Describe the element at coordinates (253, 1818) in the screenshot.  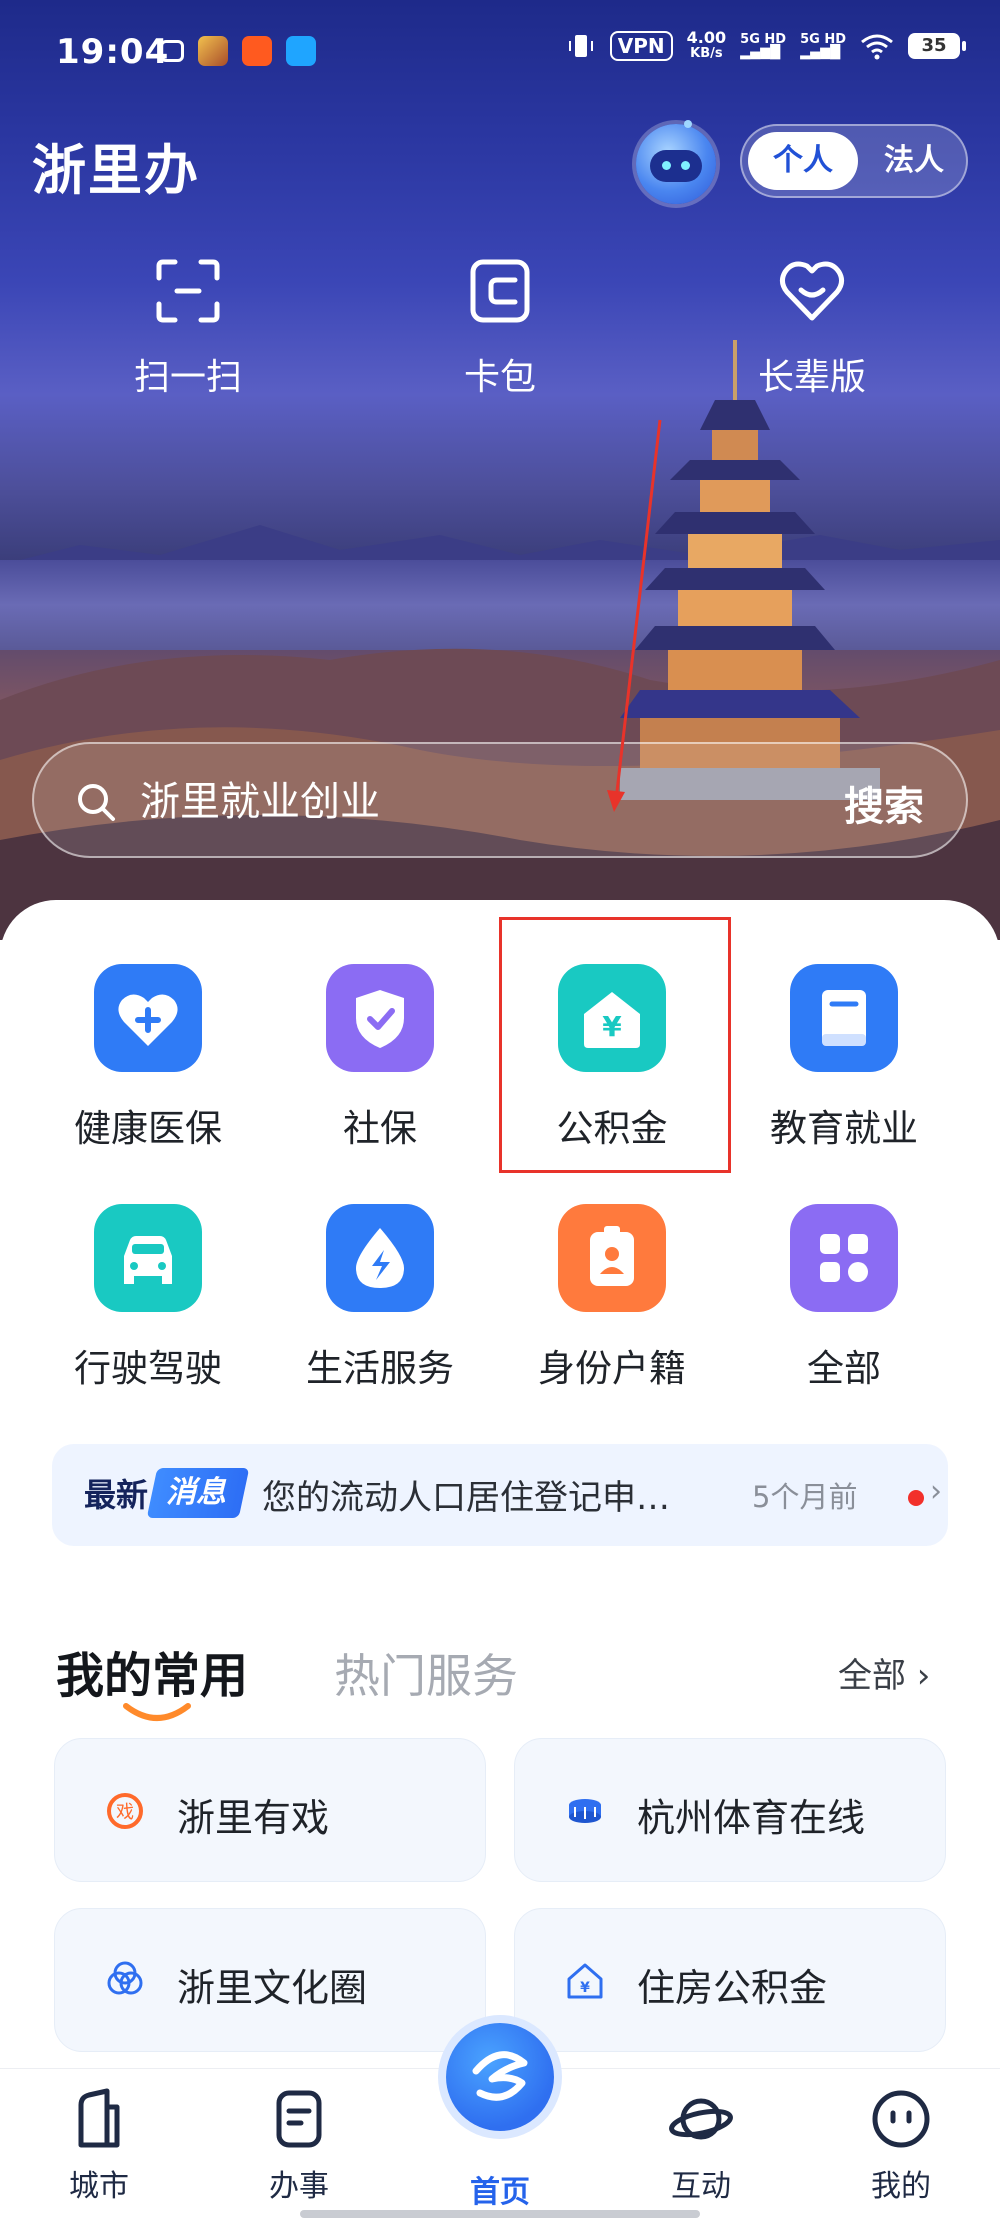
I see `favorite-label: 浙里有戏` at that location.